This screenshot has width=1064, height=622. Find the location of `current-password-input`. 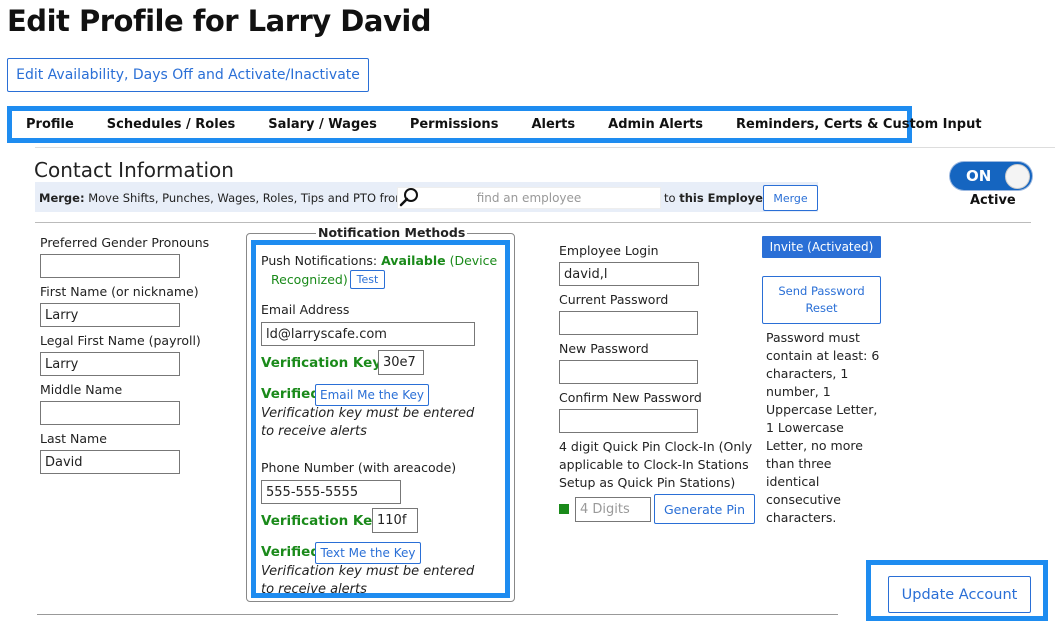

current-password-input is located at coordinates (628, 323).